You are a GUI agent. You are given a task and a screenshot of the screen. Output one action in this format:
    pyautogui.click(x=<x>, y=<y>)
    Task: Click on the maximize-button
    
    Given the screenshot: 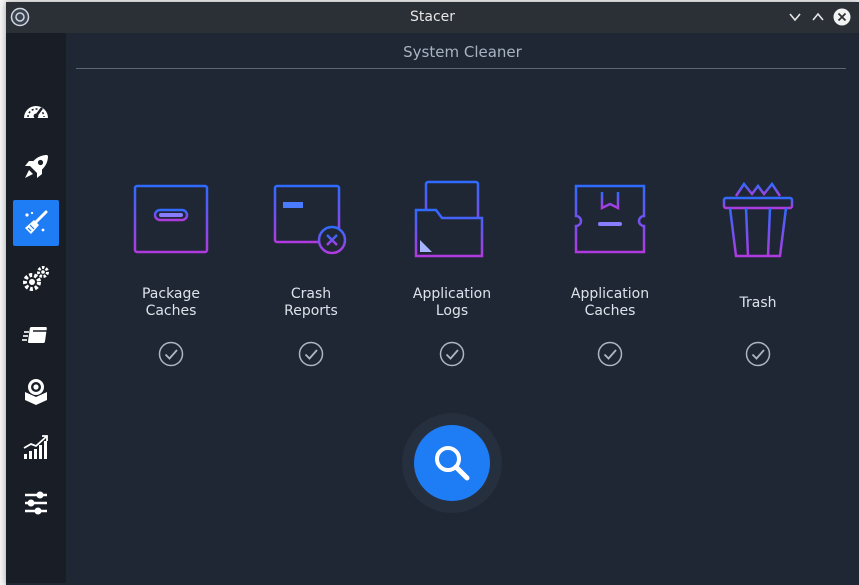 What is the action you would take?
    pyautogui.click(x=818, y=17)
    